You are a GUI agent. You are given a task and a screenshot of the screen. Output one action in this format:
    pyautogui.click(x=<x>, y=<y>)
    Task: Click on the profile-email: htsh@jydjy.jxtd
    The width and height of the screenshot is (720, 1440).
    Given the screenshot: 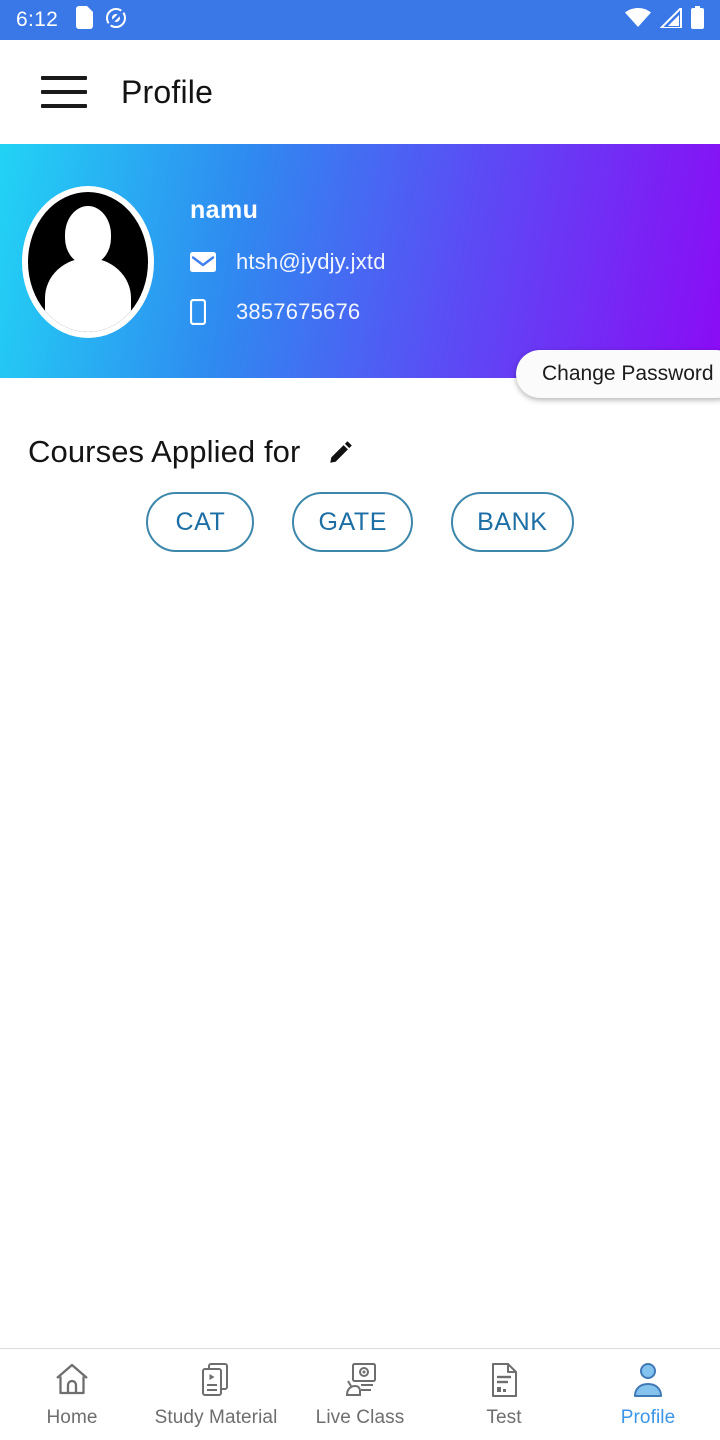 What is the action you would take?
    pyautogui.click(x=311, y=261)
    